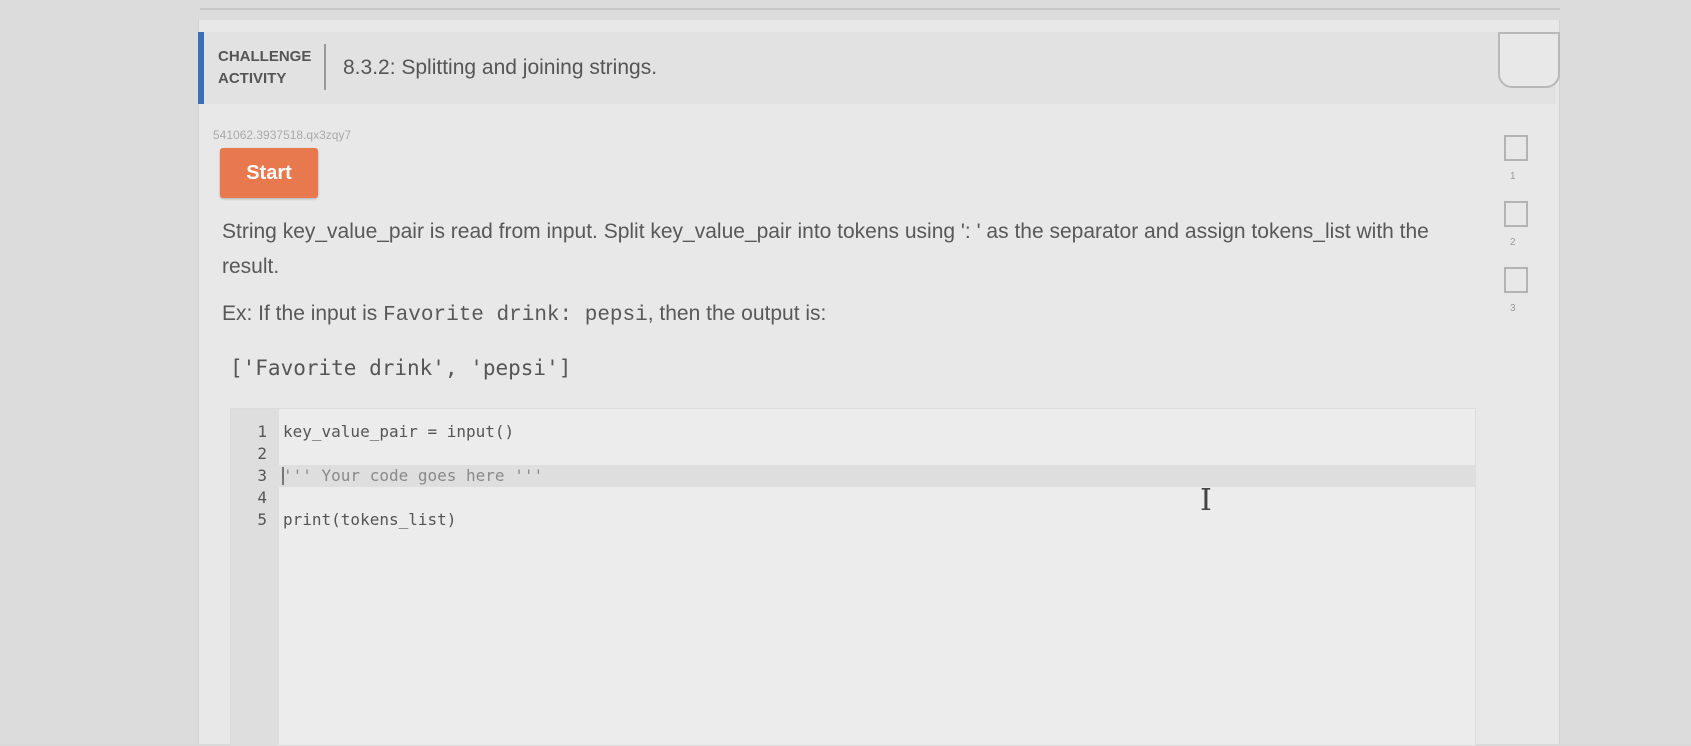  Describe the element at coordinates (269, 173) in the screenshot. I see `start-button: Start` at that location.